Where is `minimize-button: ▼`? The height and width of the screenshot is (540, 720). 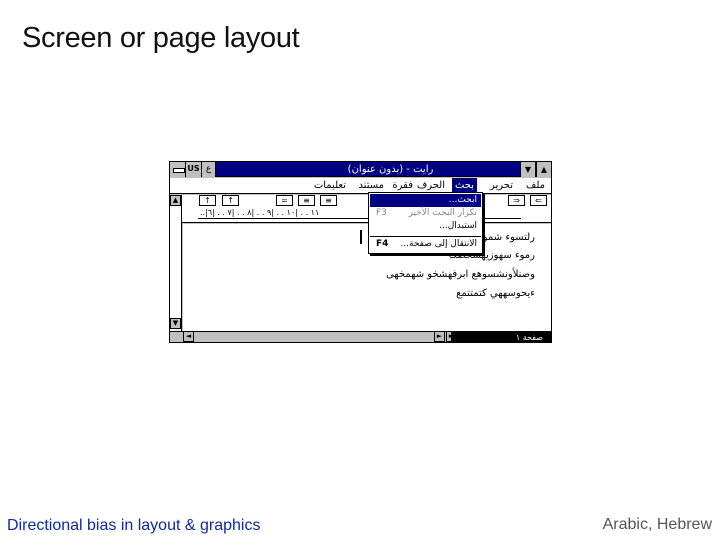 minimize-button: ▼ is located at coordinates (527, 169).